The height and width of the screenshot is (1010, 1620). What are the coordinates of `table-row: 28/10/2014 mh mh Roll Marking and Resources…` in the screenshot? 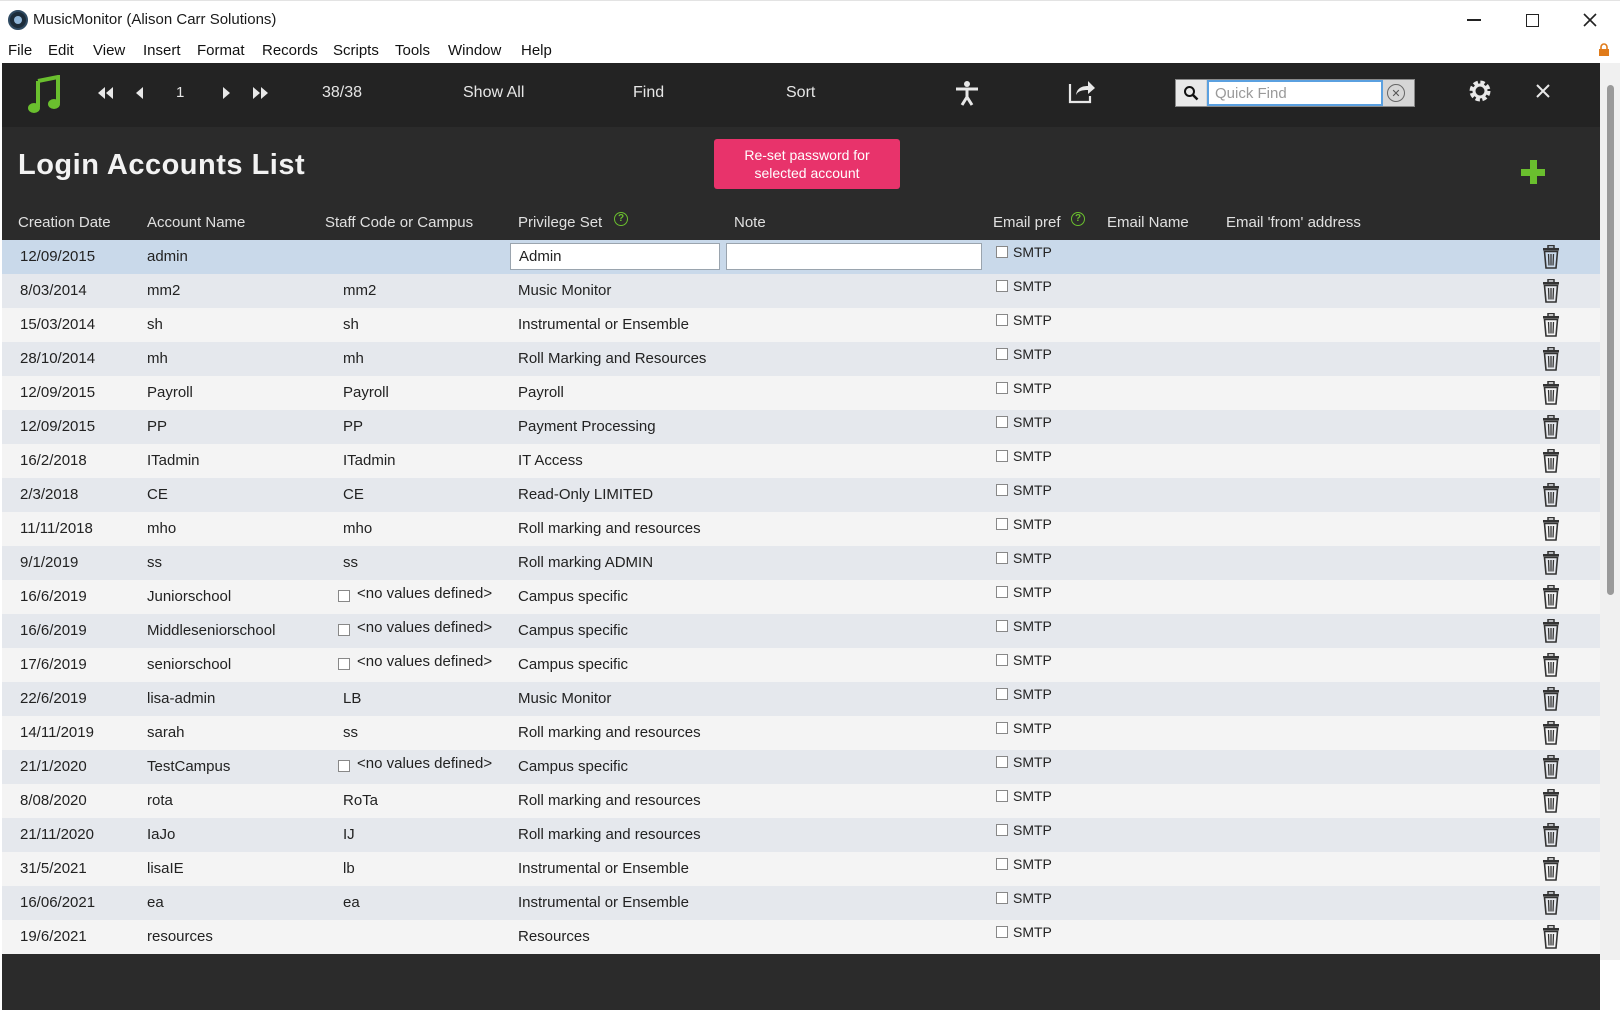 It's located at (801, 359).